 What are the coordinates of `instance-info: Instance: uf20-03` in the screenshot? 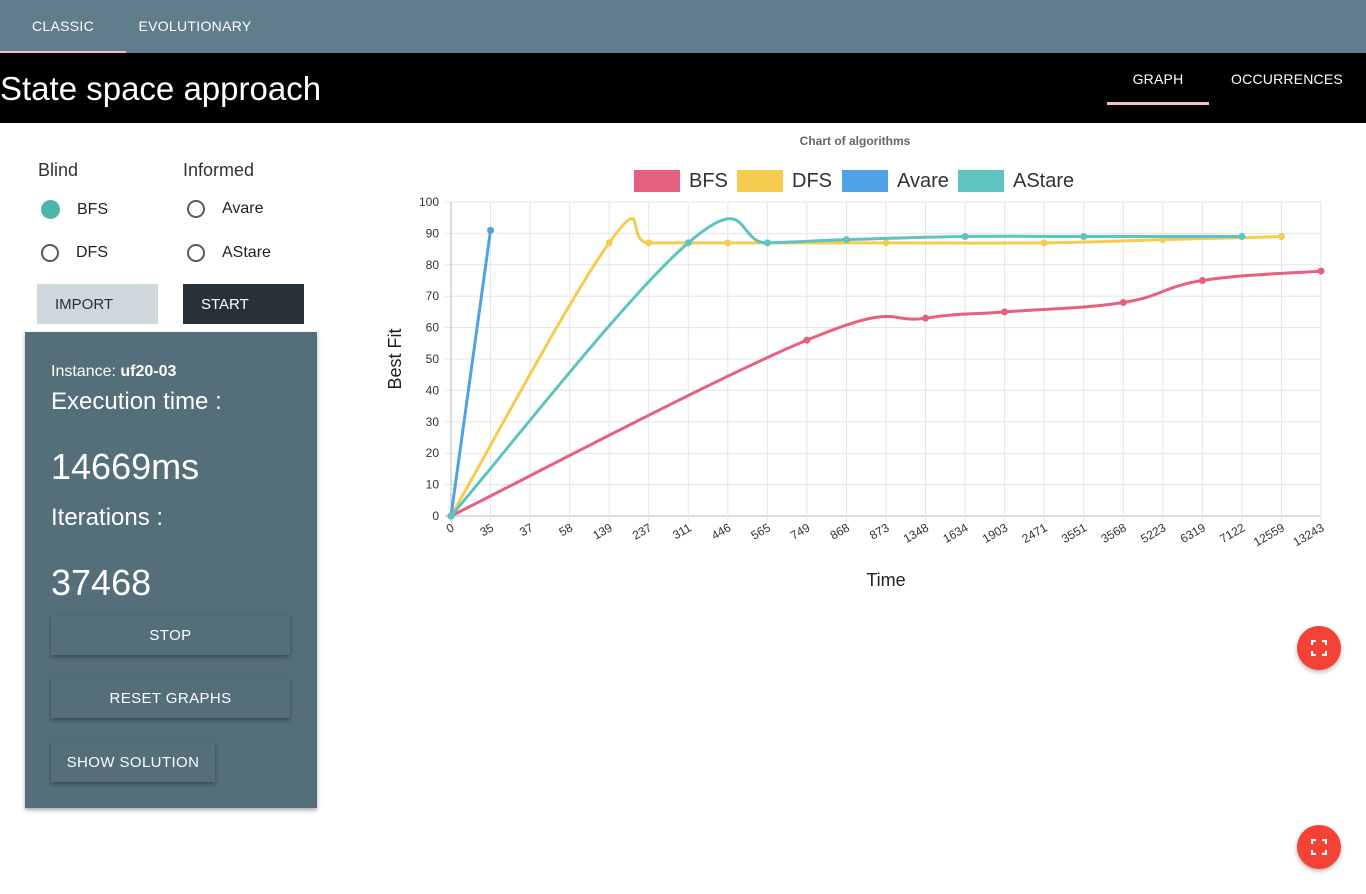 It's located at (113, 372).